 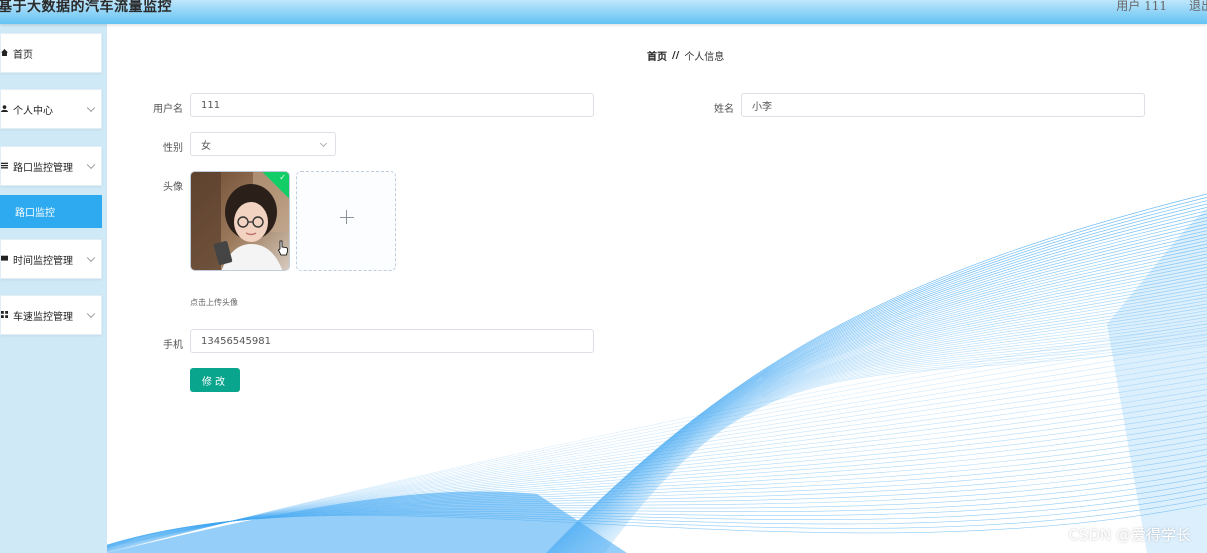 What do you see at coordinates (943, 105) in the screenshot?
I see `name-input: 小李` at bounding box center [943, 105].